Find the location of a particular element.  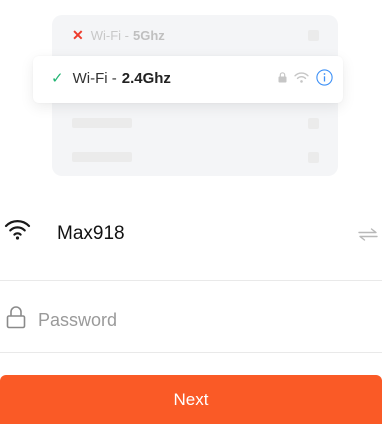

password-input is located at coordinates (188, 320).